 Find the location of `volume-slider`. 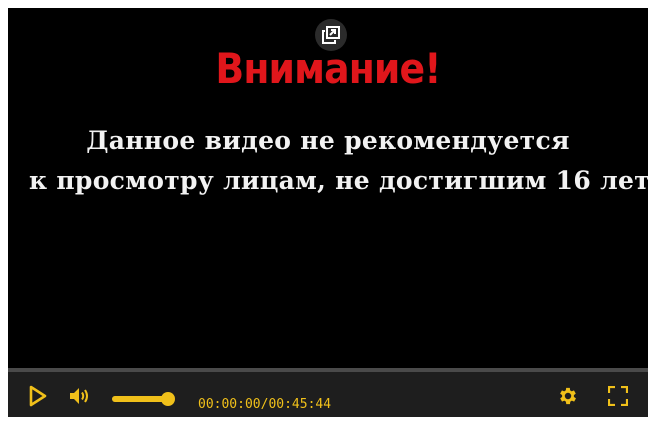

volume-slider is located at coordinates (143, 399).